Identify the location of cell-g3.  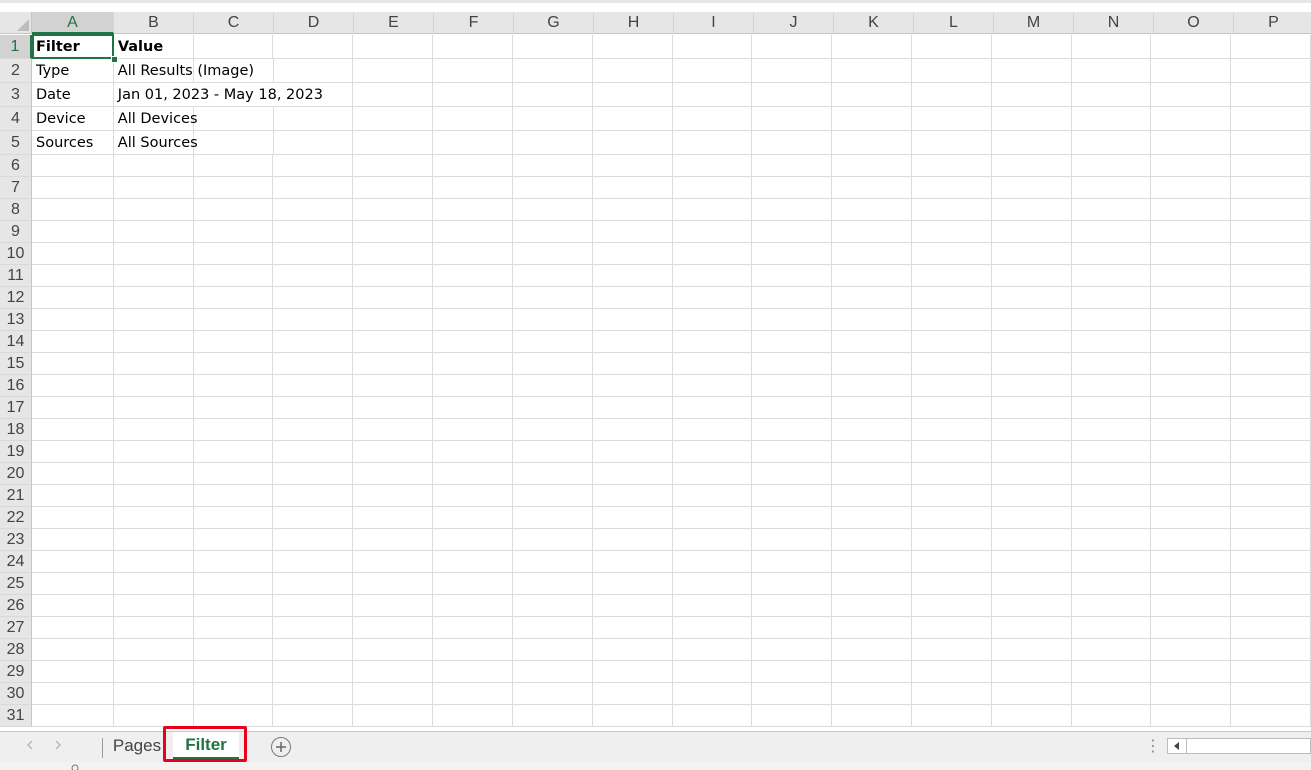
(552, 95).